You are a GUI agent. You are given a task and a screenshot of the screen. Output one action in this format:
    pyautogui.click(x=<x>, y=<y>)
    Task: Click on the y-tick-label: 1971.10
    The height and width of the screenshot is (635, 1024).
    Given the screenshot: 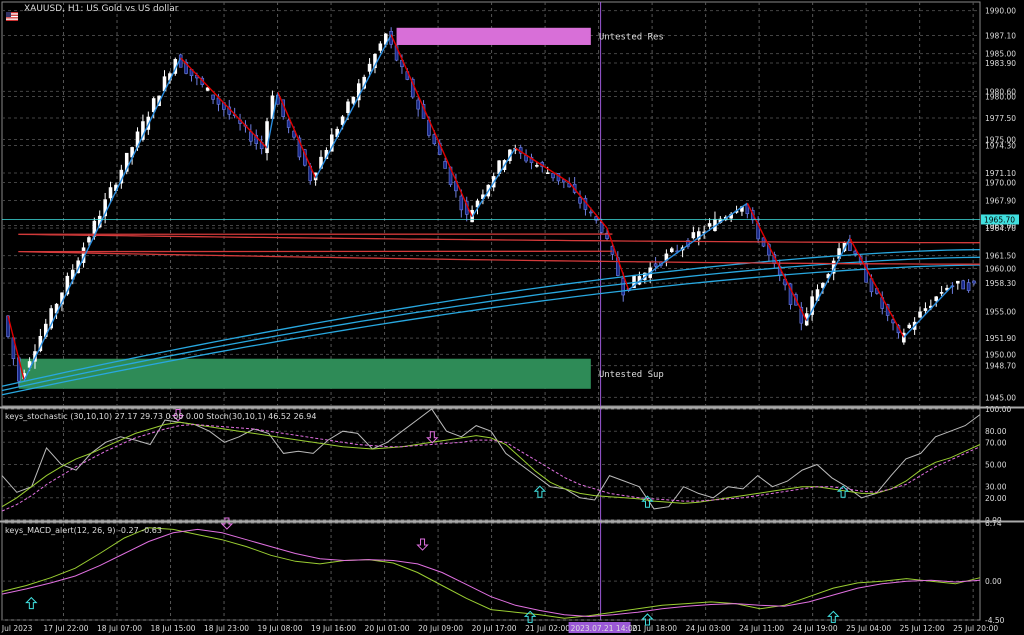 What is the action you would take?
    pyautogui.click(x=1000, y=173)
    